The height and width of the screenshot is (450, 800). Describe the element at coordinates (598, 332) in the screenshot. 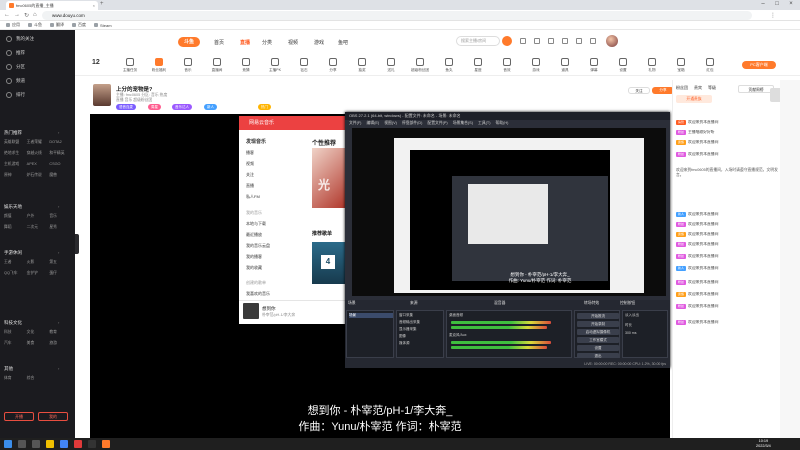

I see `virtual-camera-button: 启动虚拟摄像机` at that location.